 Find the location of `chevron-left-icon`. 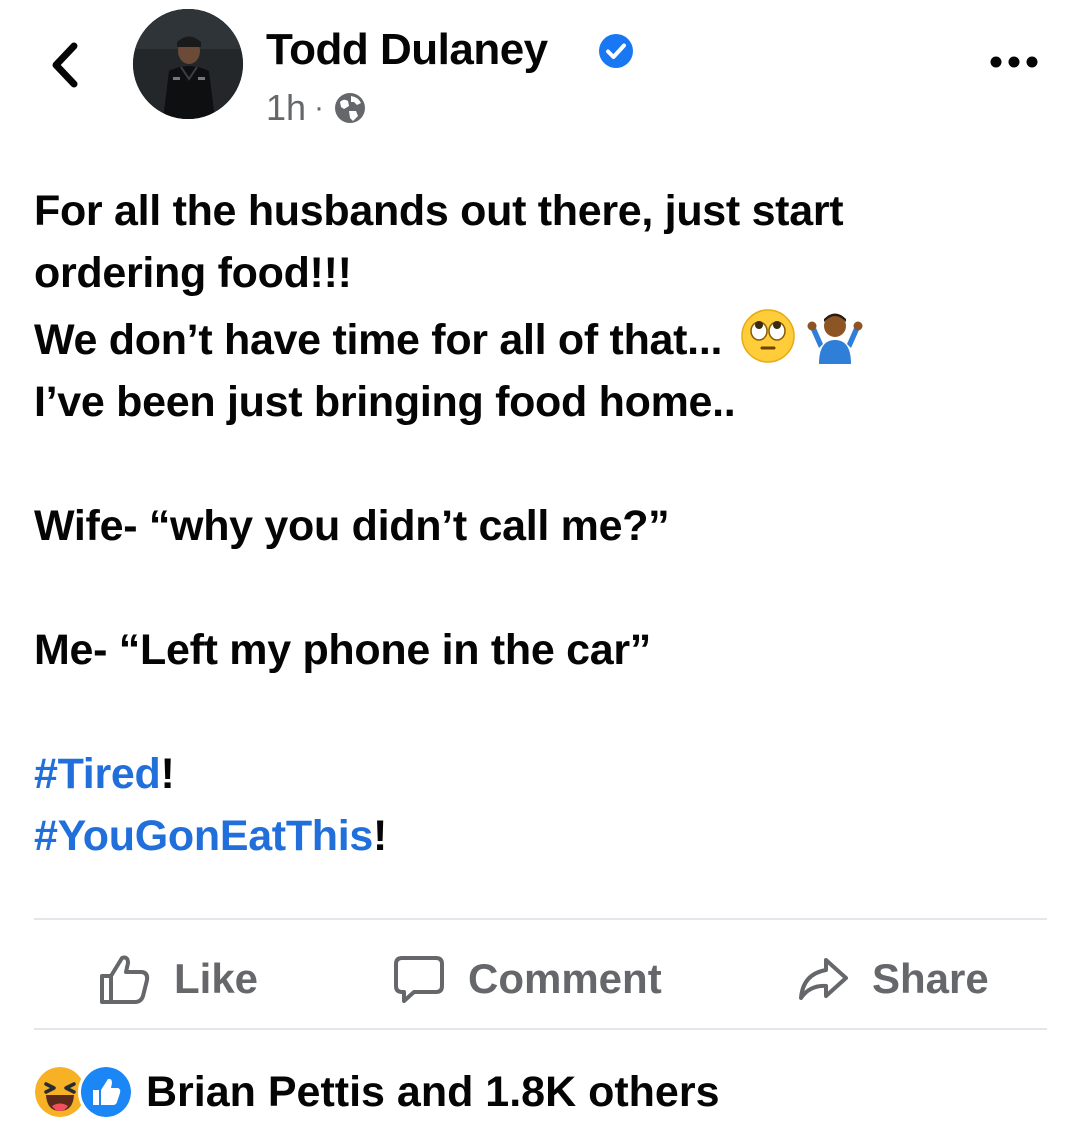

chevron-left-icon is located at coordinates (65, 65).